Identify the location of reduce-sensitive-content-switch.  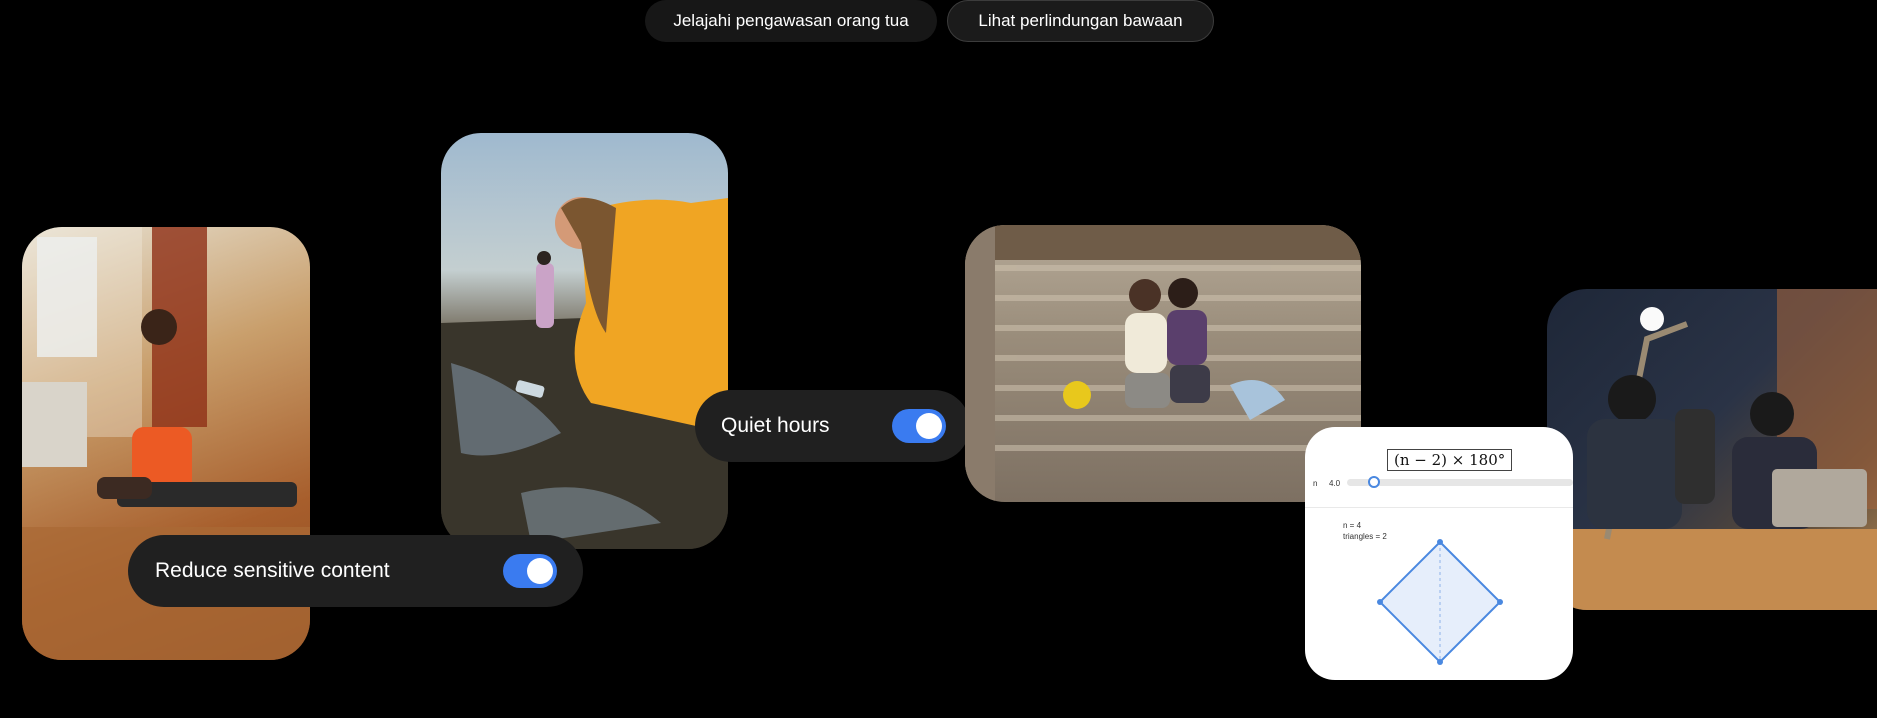
(530, 571).